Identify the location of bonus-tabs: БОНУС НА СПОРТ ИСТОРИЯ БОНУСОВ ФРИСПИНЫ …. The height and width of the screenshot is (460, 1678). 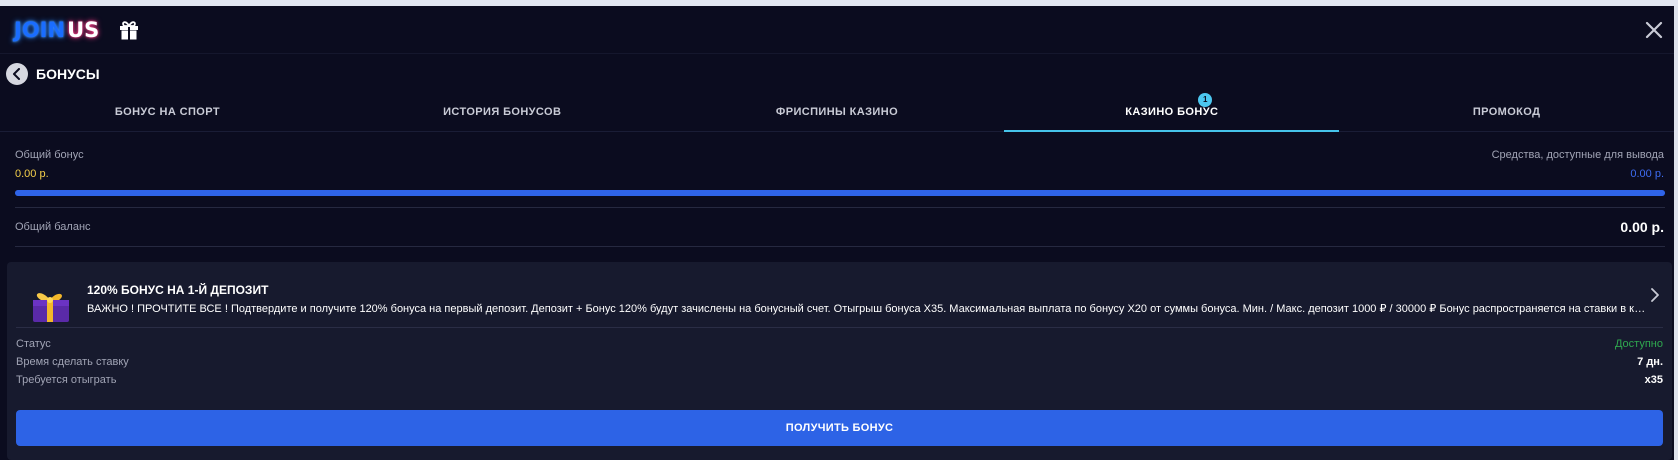
(837, 112).